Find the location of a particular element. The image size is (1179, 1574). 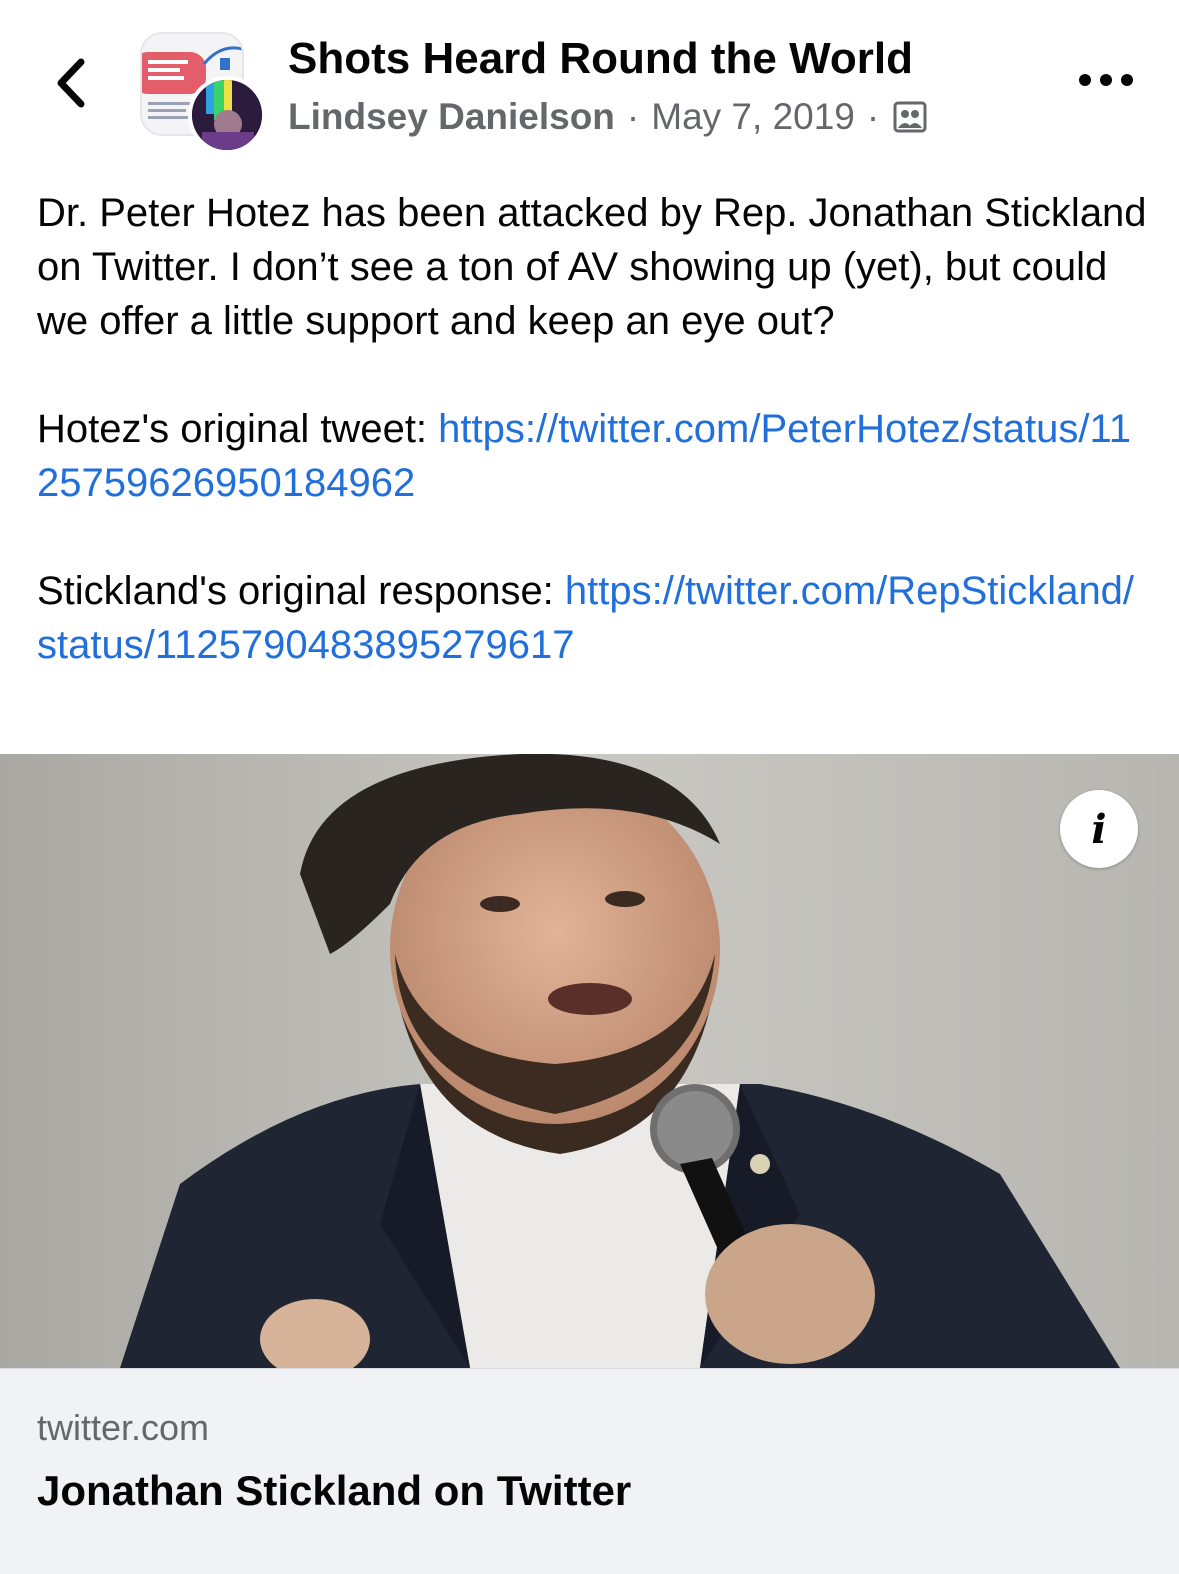

info-button: i is located at coordinates (1099, 829).